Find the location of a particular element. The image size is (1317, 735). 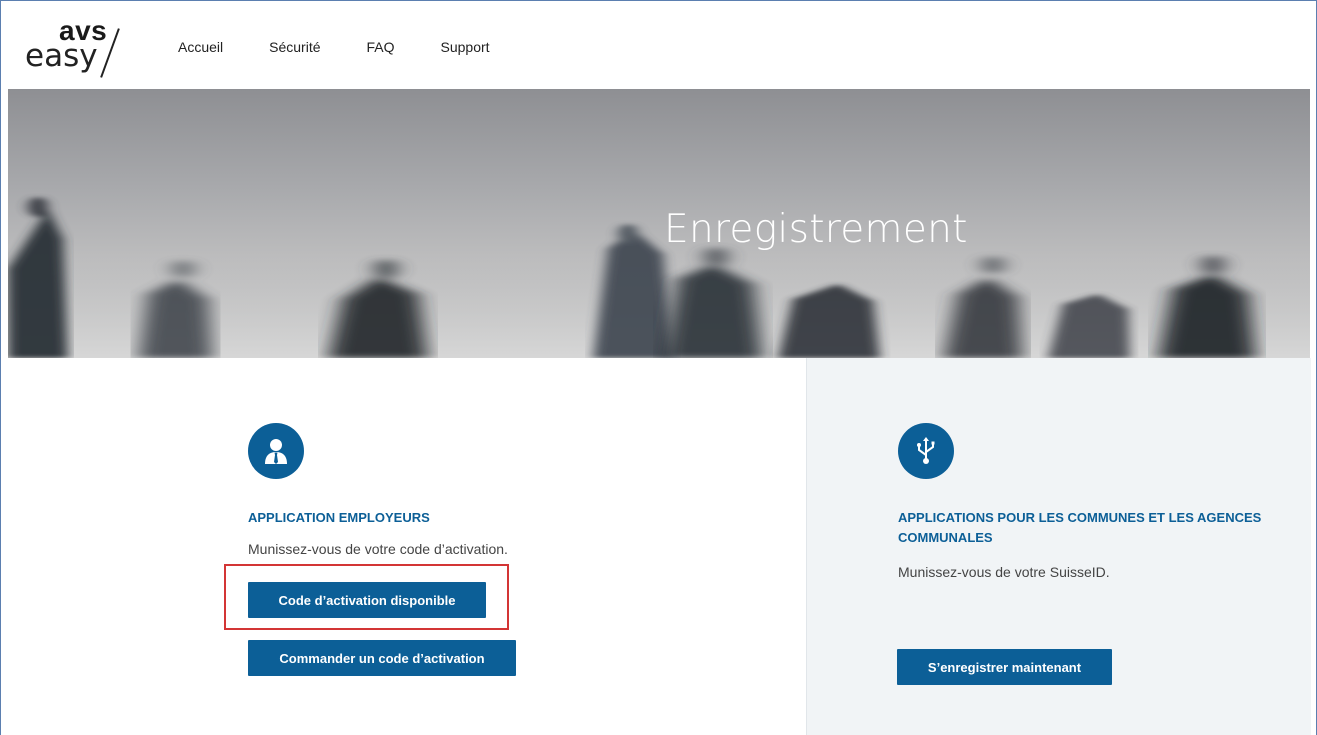

avs-easy-logo: avs easy is located at coordinates (80, 47).